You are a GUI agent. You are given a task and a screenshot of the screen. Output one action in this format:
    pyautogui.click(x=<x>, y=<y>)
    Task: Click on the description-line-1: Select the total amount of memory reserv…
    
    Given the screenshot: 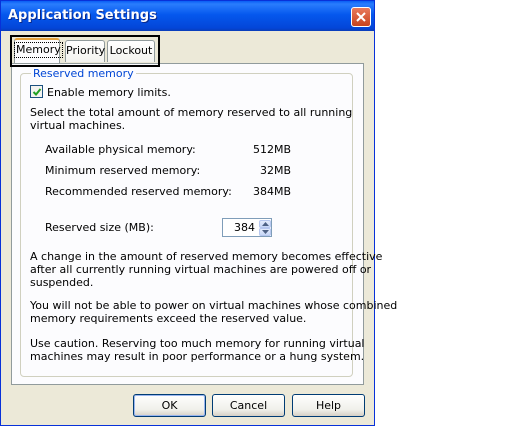 What is the action you would take?
    pyautogui.click(x=191, y=112)
    